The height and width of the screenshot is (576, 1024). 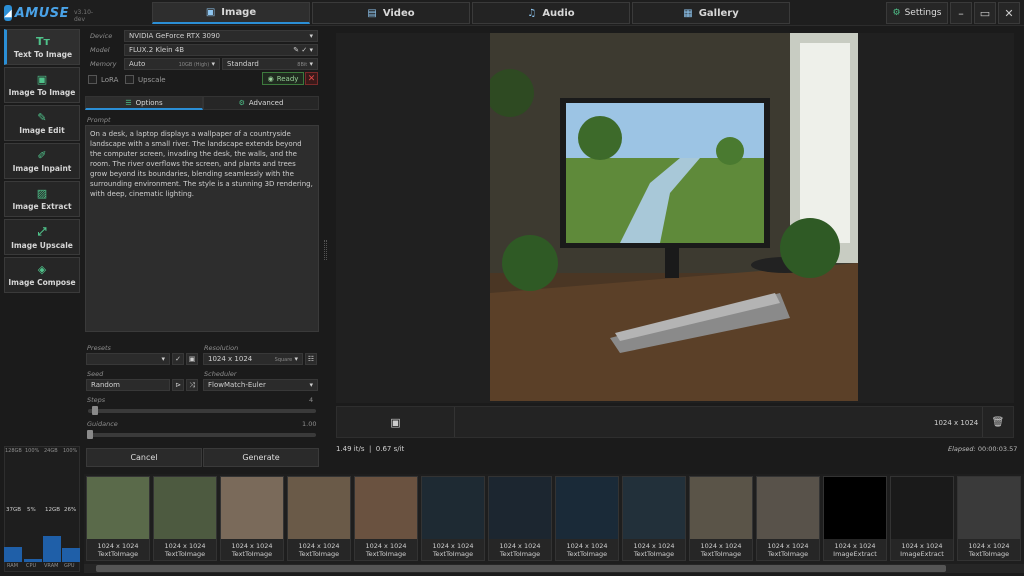 What do you see at coordinates (325, 250) in the screenshot?
I see `panel-splitter` at bounding box center [325, 250].